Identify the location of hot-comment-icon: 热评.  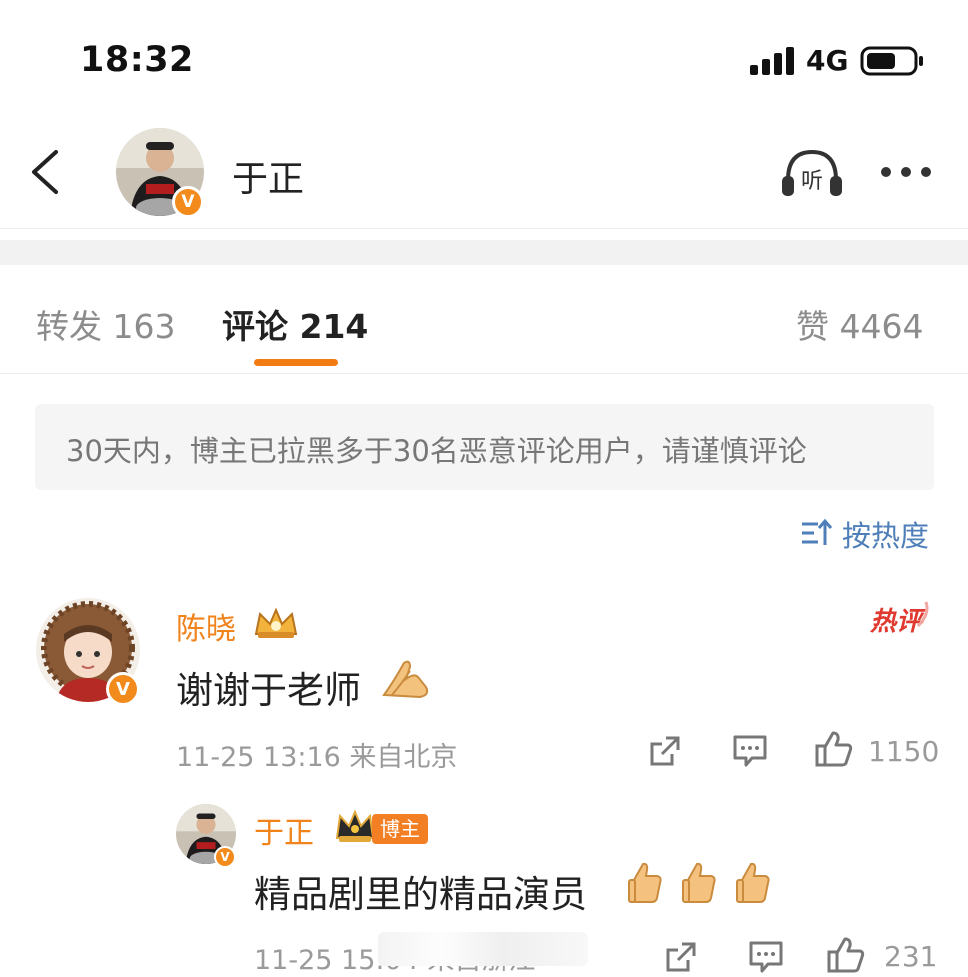
(899, 618).